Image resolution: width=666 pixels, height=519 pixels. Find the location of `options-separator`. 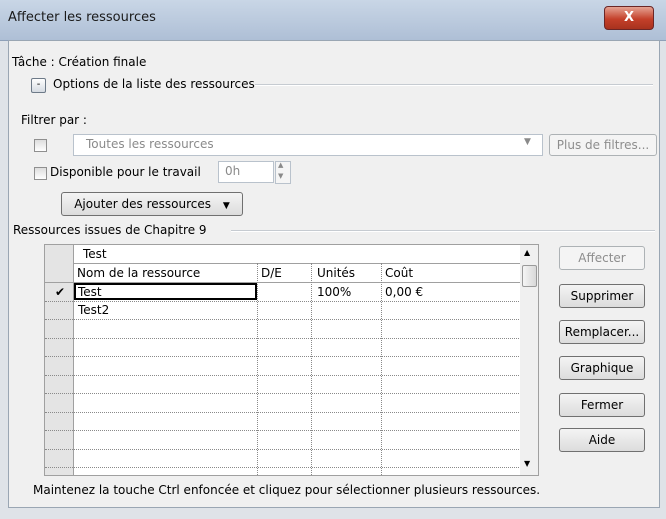

options-separator is located at coordinates (454, 85).